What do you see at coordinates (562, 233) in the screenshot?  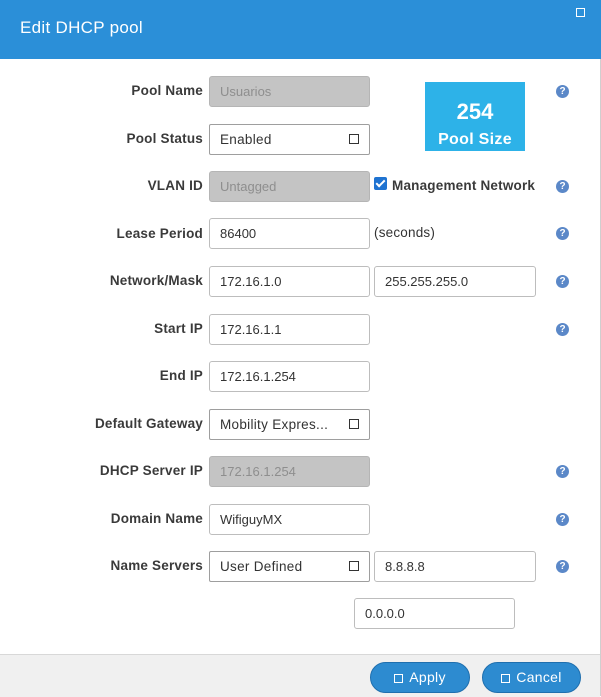 I see `lease-help-icon: ?` at bounding box center [562, 233].